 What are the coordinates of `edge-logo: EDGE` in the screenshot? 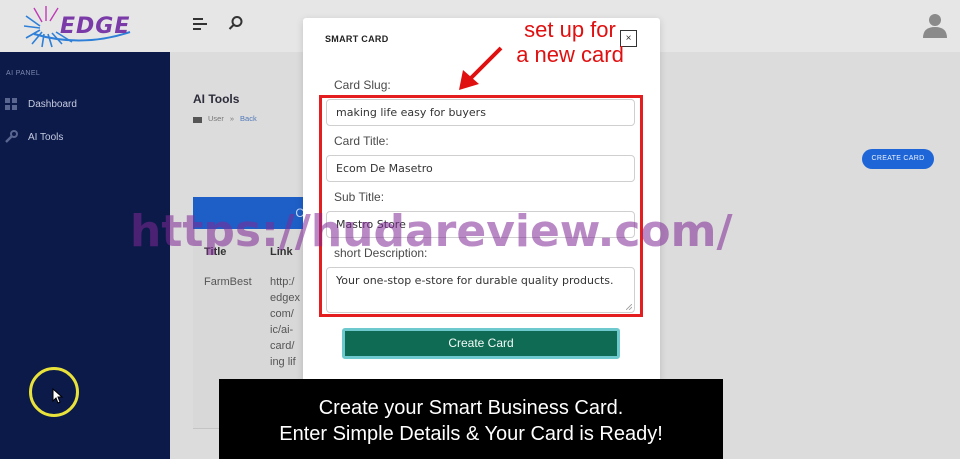 It's located at (82, 26).